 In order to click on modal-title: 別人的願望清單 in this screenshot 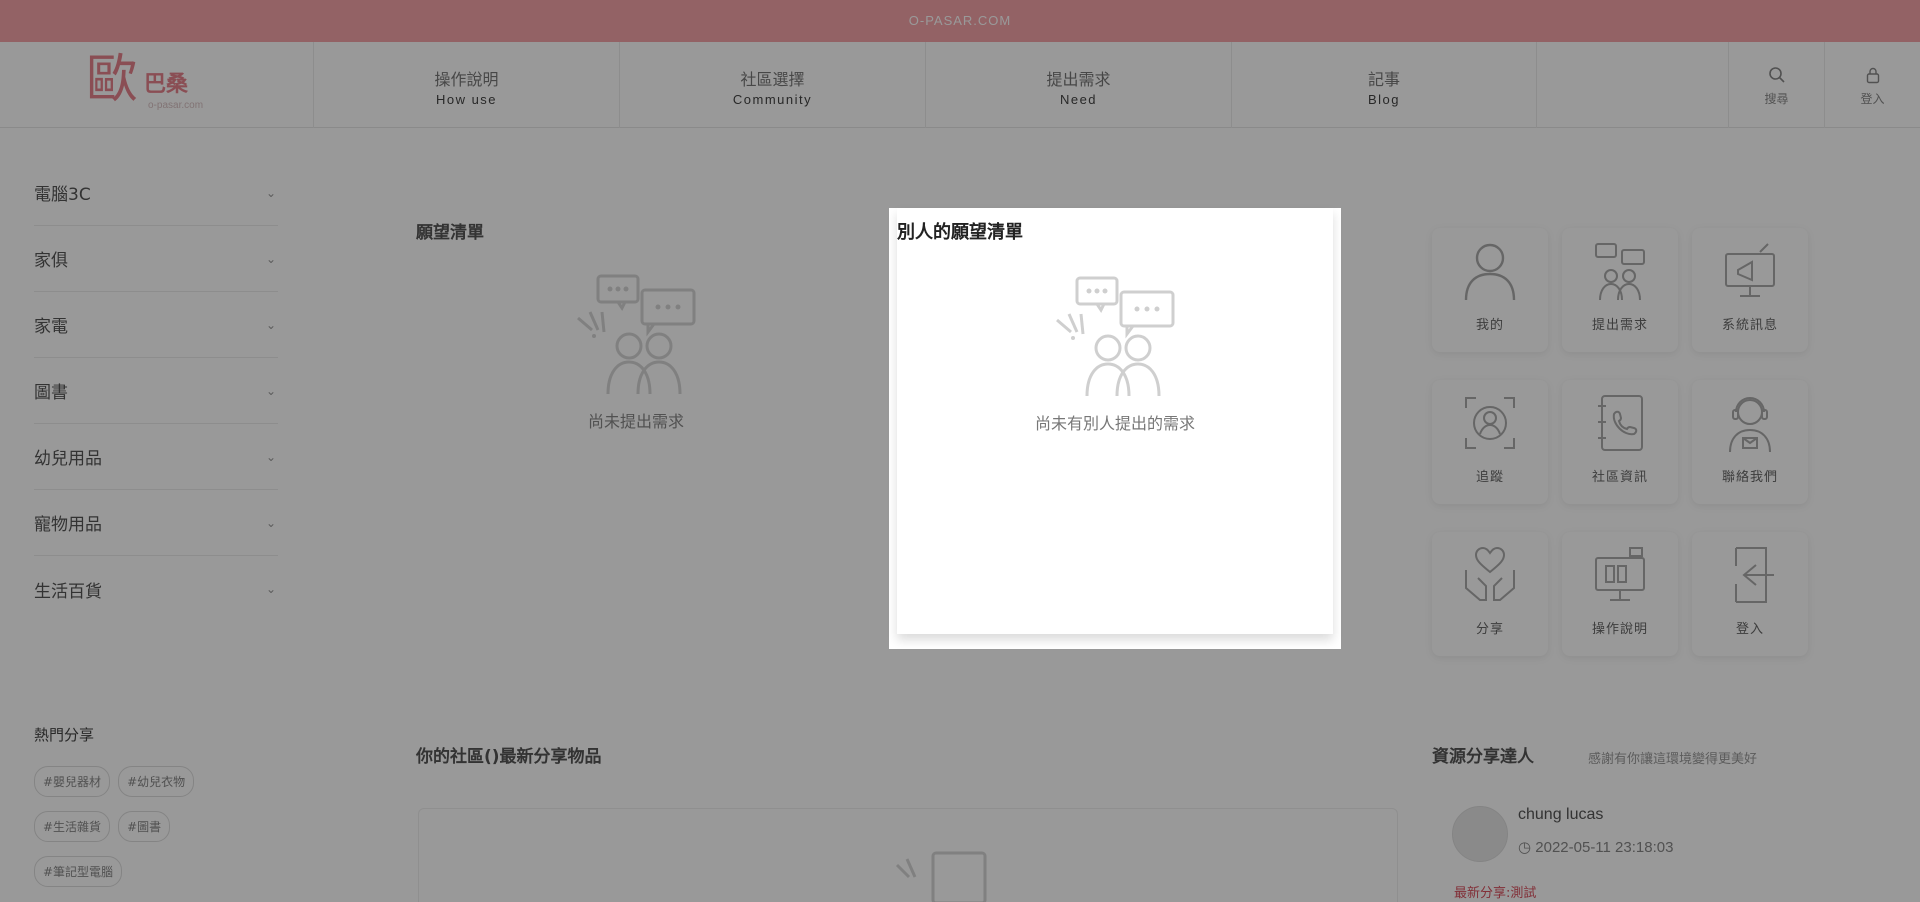, I will do `click(960, 232)`.